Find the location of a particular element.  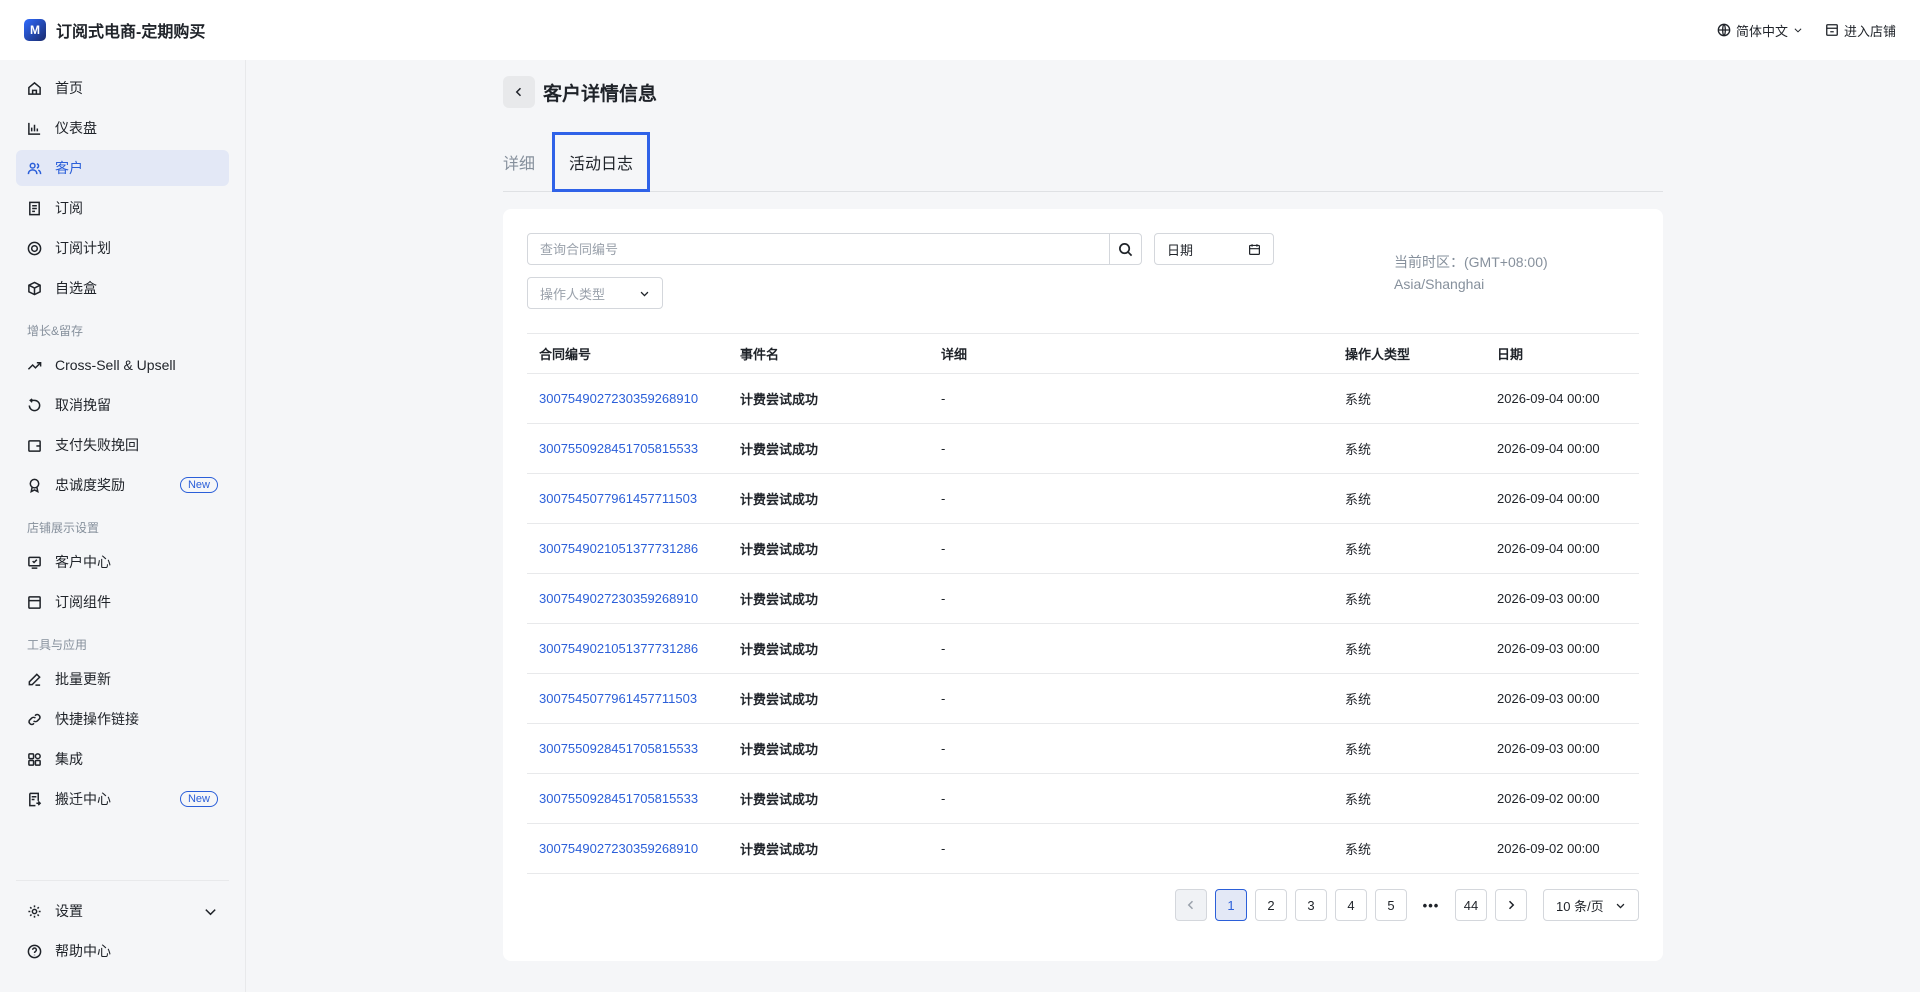

sidebar-item-home: 首页 is located at coordinates (122, 88).